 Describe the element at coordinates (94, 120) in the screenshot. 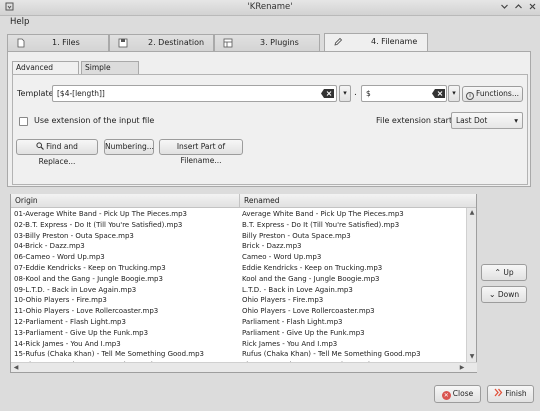

I see `use-extension-label: Use extension of the input file` at that location.